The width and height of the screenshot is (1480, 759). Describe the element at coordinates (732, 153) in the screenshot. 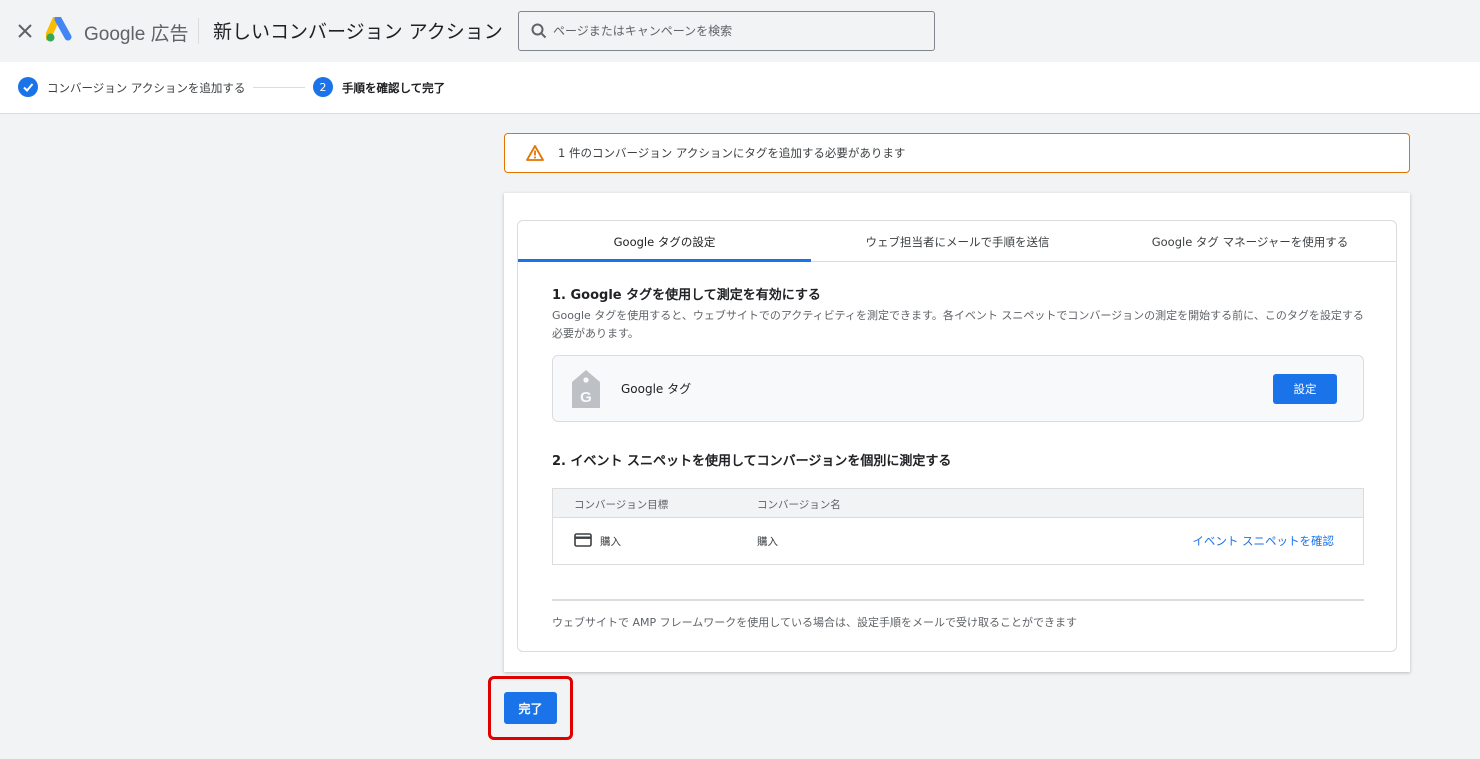

I see `warning-text: 1 件のコンバージョン アクションにタグを追加する必要があります` at that location.